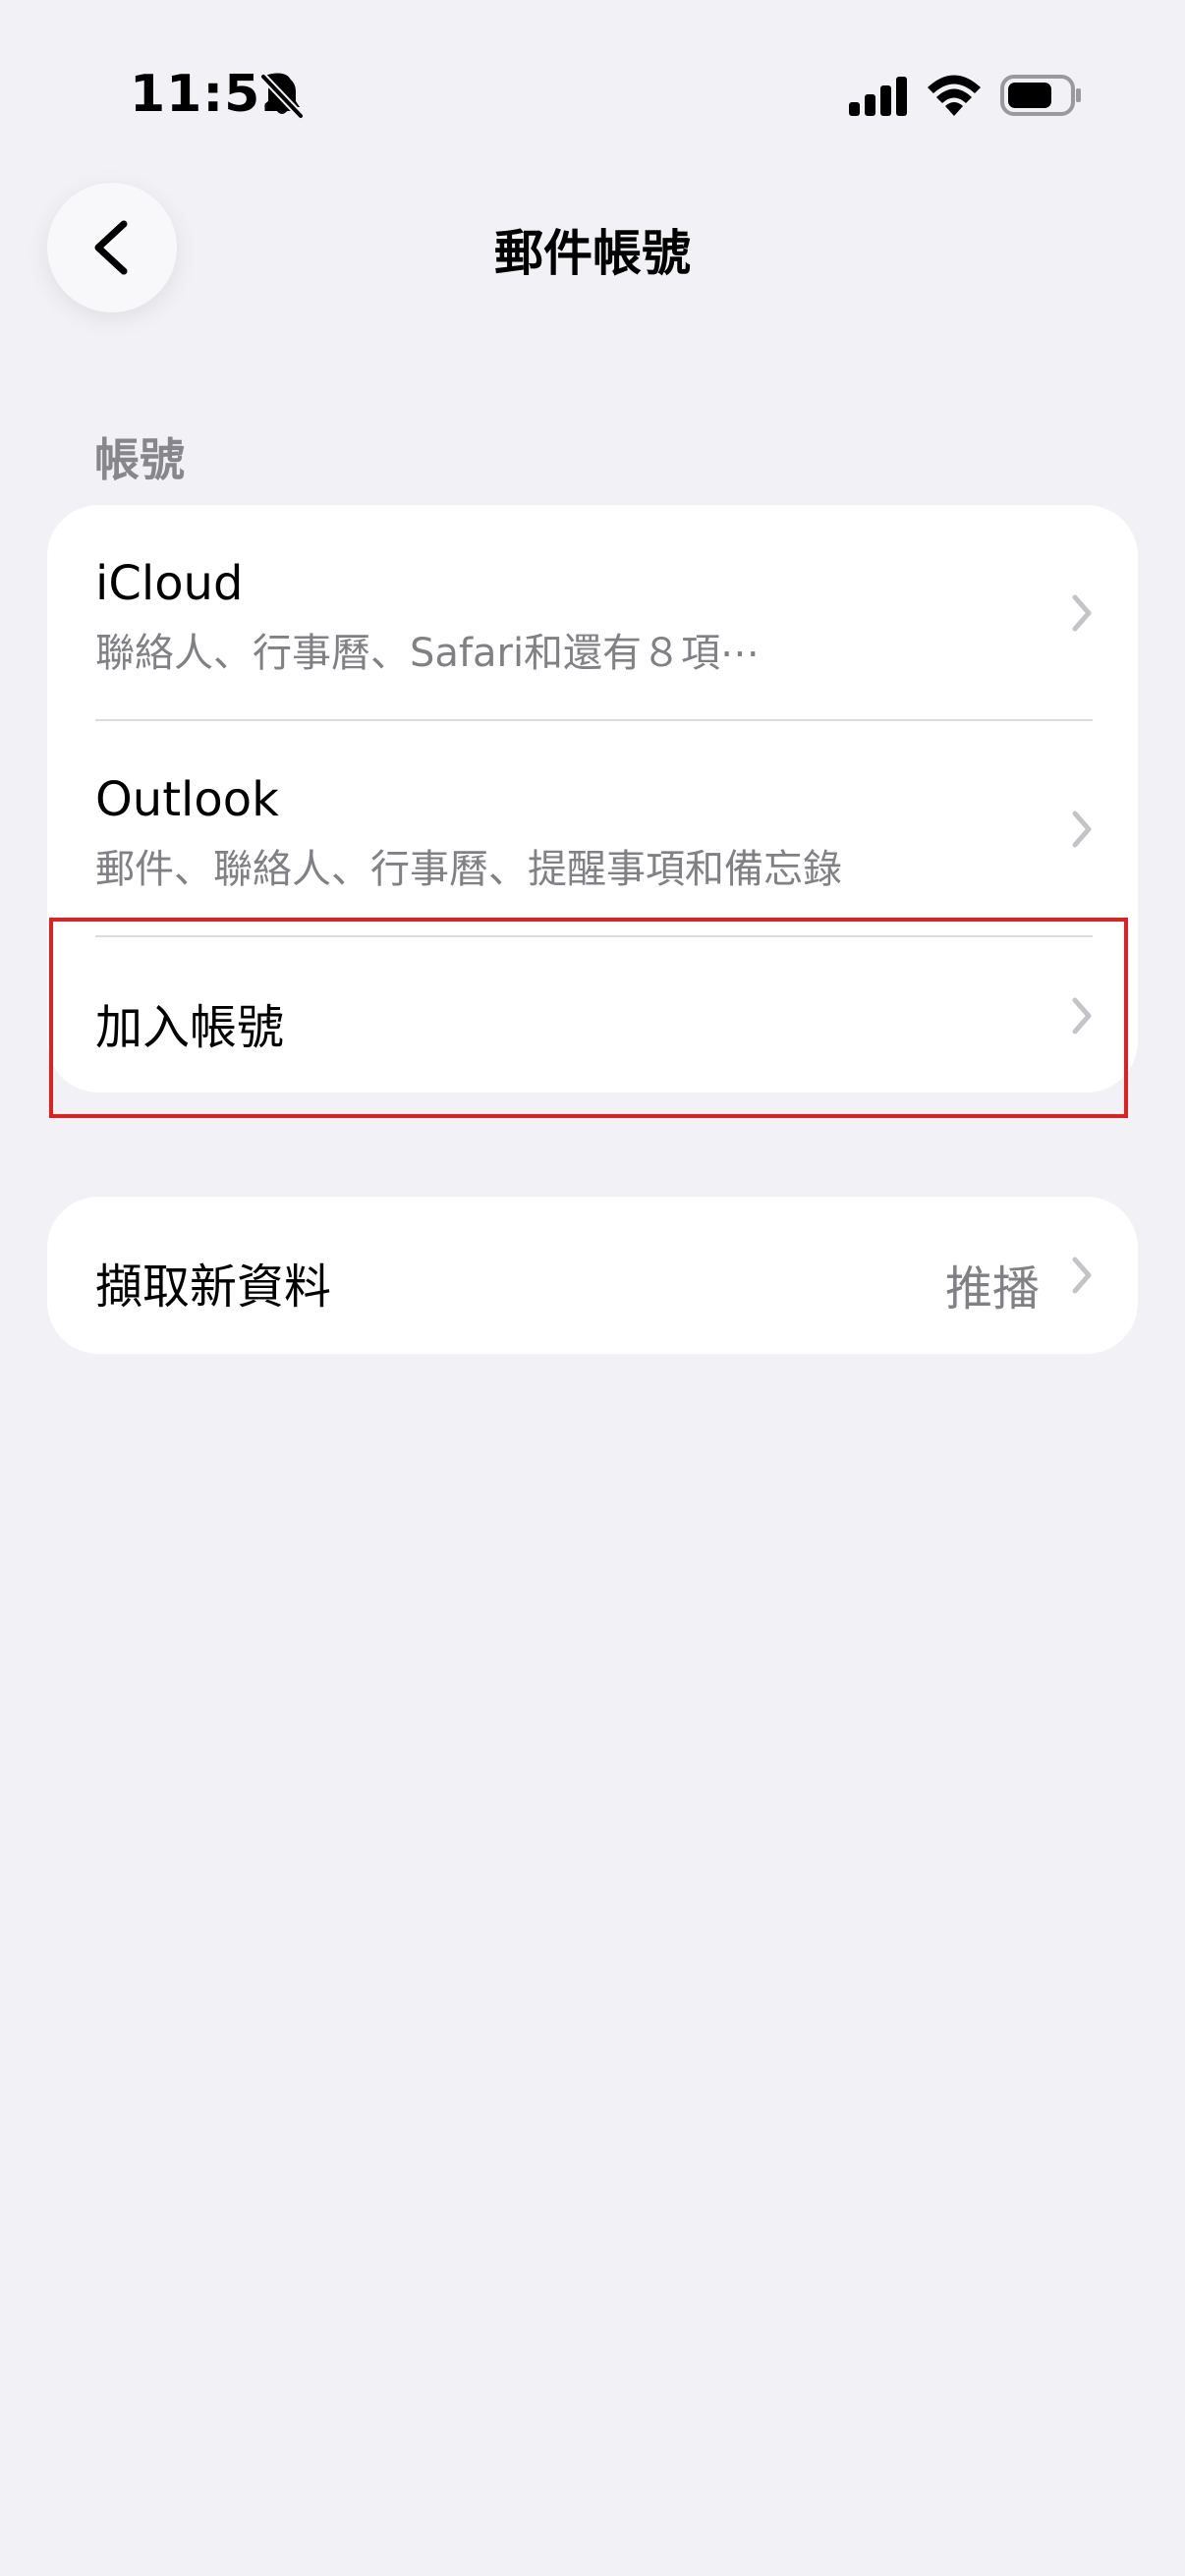 The height and width of the screenshot is (2576, 1185). Describe the element at coordinates (469, 869) in the screenshot. I see `account-subtitle: 郵件、聯絡人、行事曆、提醒事項和備忘錄` at that location.